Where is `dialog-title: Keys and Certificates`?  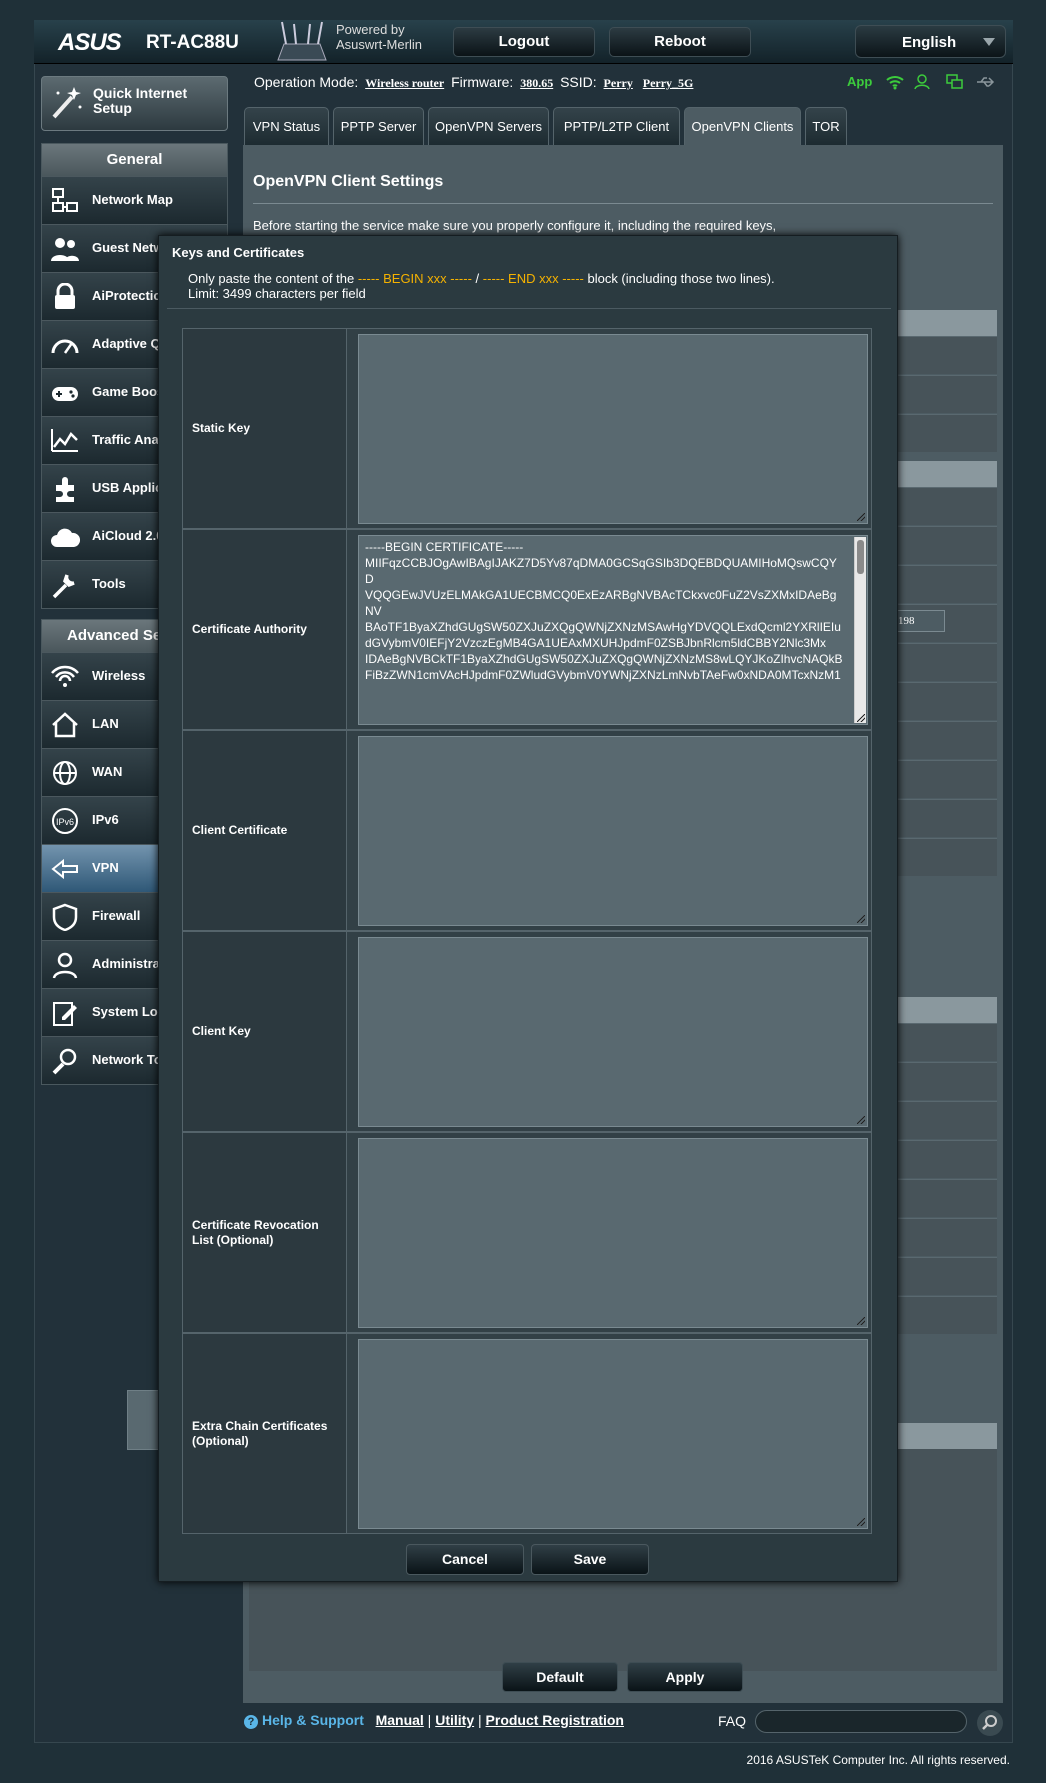 dialog-title: Keys and Certificates is located at coordinates (238, 252).